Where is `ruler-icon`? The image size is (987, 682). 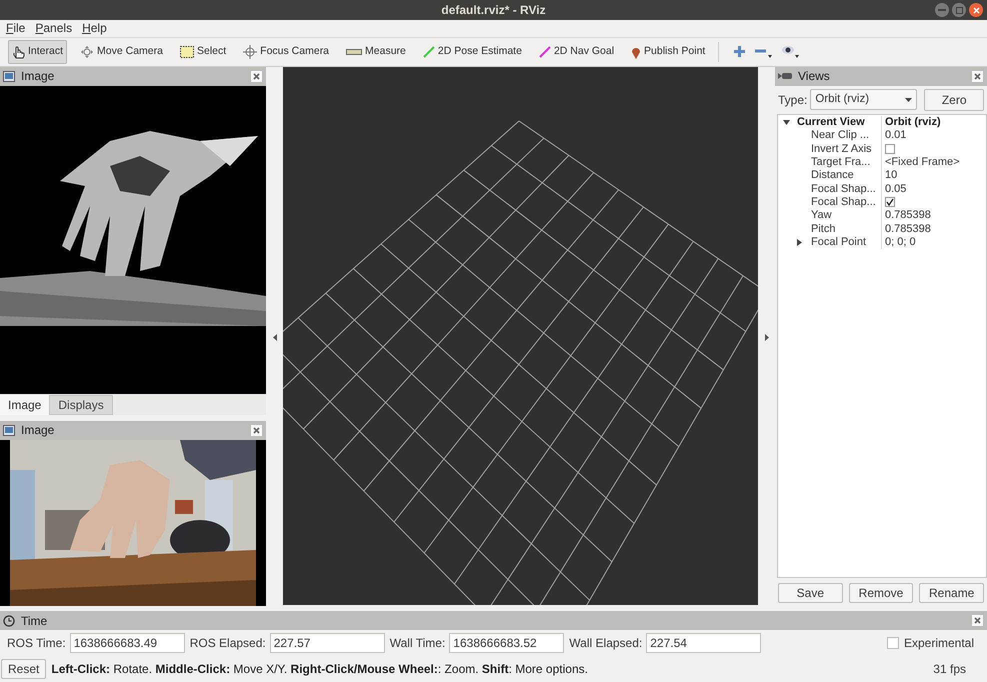
ruler-icon is located at coordinates (354, 51).